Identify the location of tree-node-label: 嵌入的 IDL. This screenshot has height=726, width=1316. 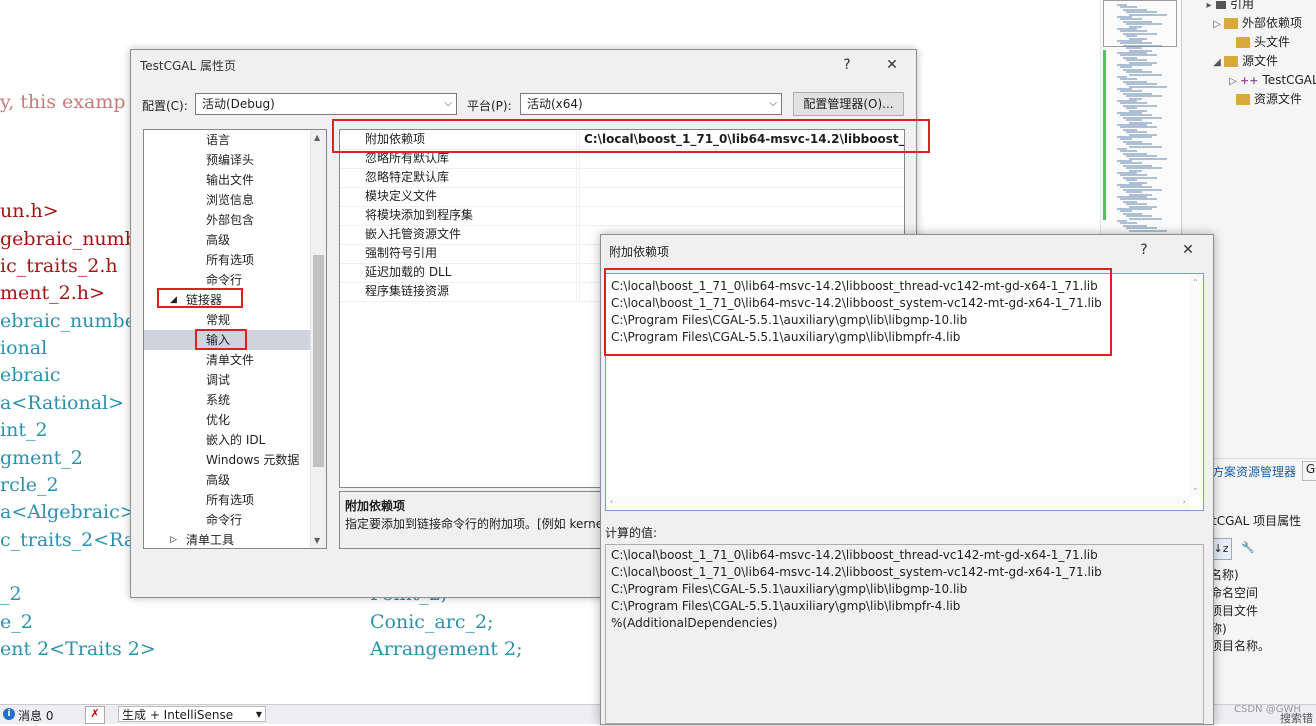
(236, 440).